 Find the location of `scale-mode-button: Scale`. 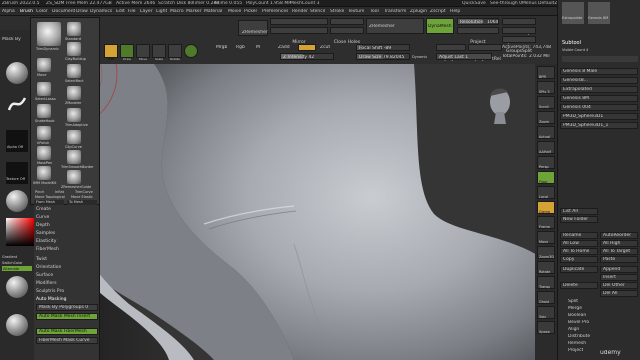

scale-mode-button: Scale is located at coordinates (159, 52).